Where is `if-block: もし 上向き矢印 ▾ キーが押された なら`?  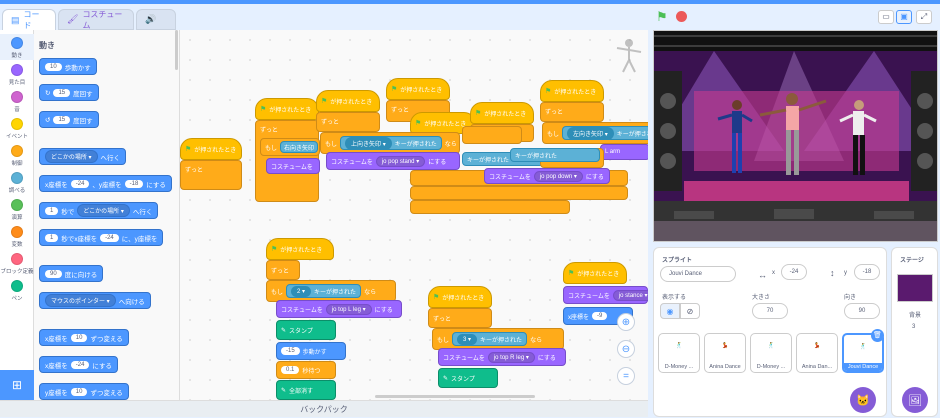 if-block: もし 上向き矢印 ▾ キーが押された なら is located at coordinates (390, 143).